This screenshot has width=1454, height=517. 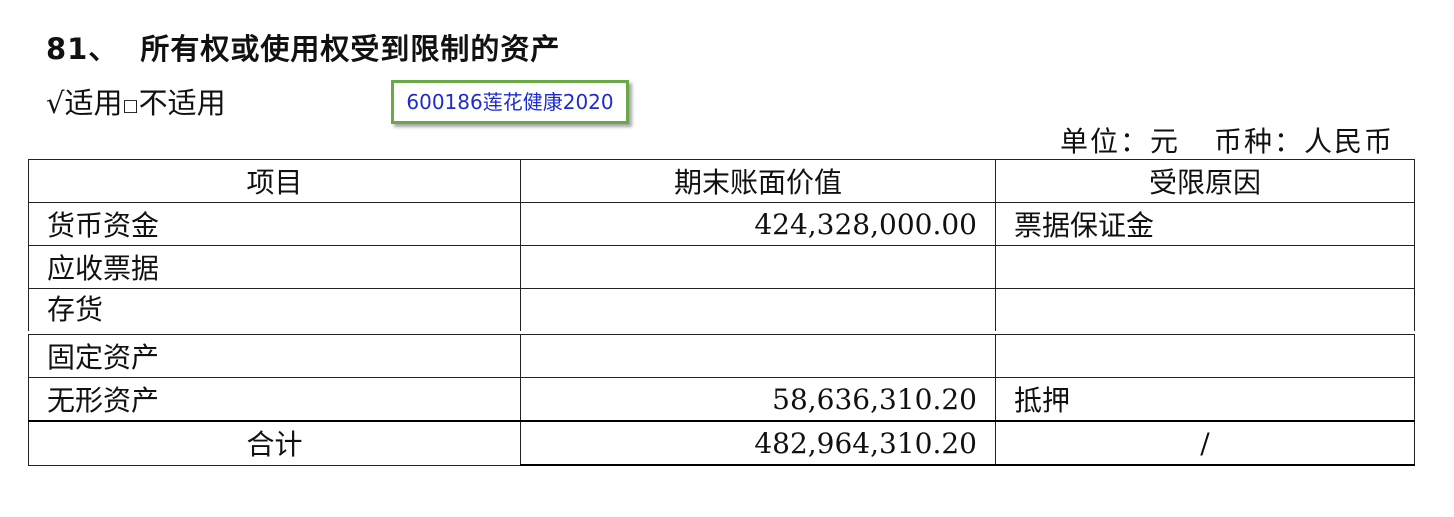 I want to click on checkbox-empty-icon: □, so click(x=130, y=106).